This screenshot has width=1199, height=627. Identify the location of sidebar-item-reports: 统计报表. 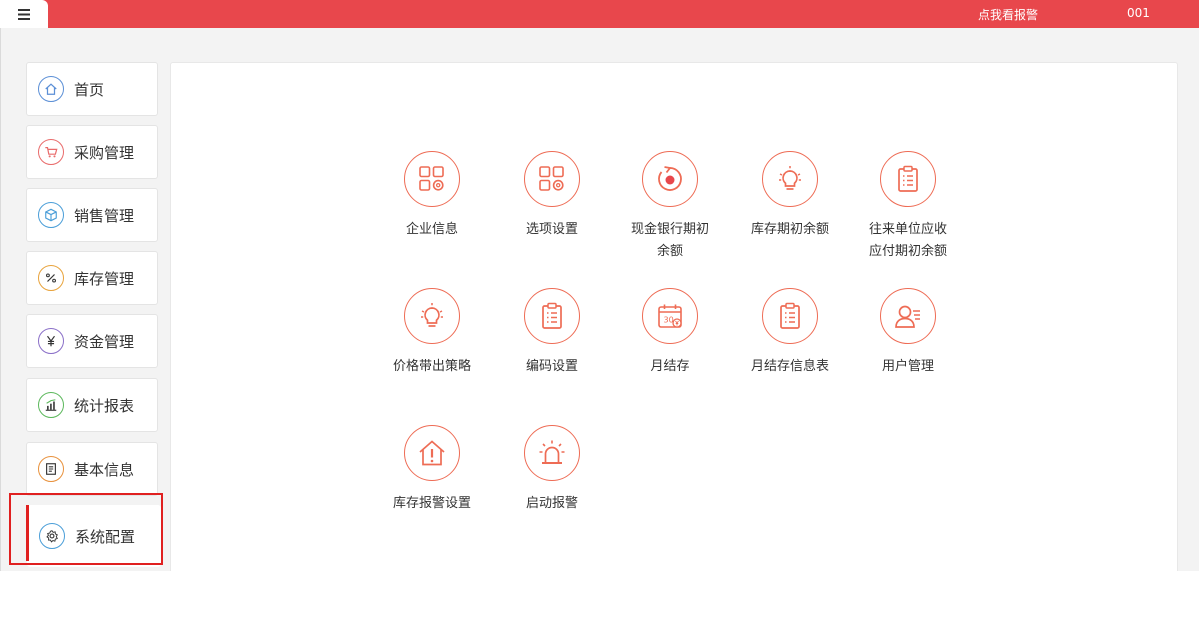
(92, 405).